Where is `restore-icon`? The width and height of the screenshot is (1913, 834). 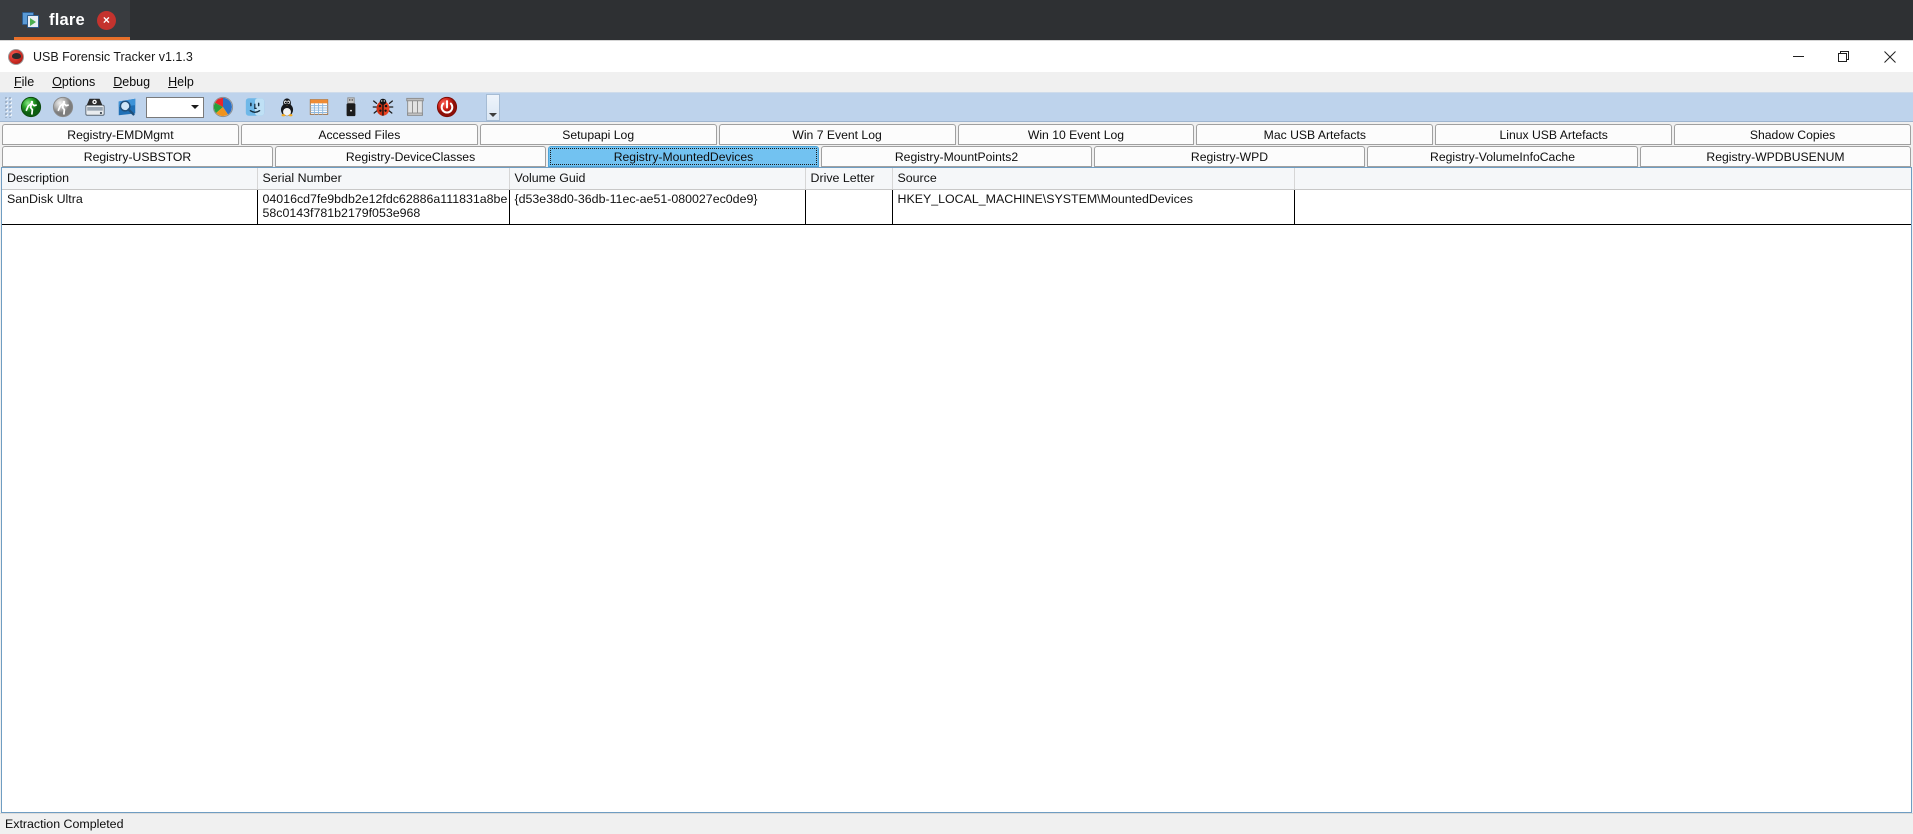 restore-icon is located at coordinates (1843, 56).